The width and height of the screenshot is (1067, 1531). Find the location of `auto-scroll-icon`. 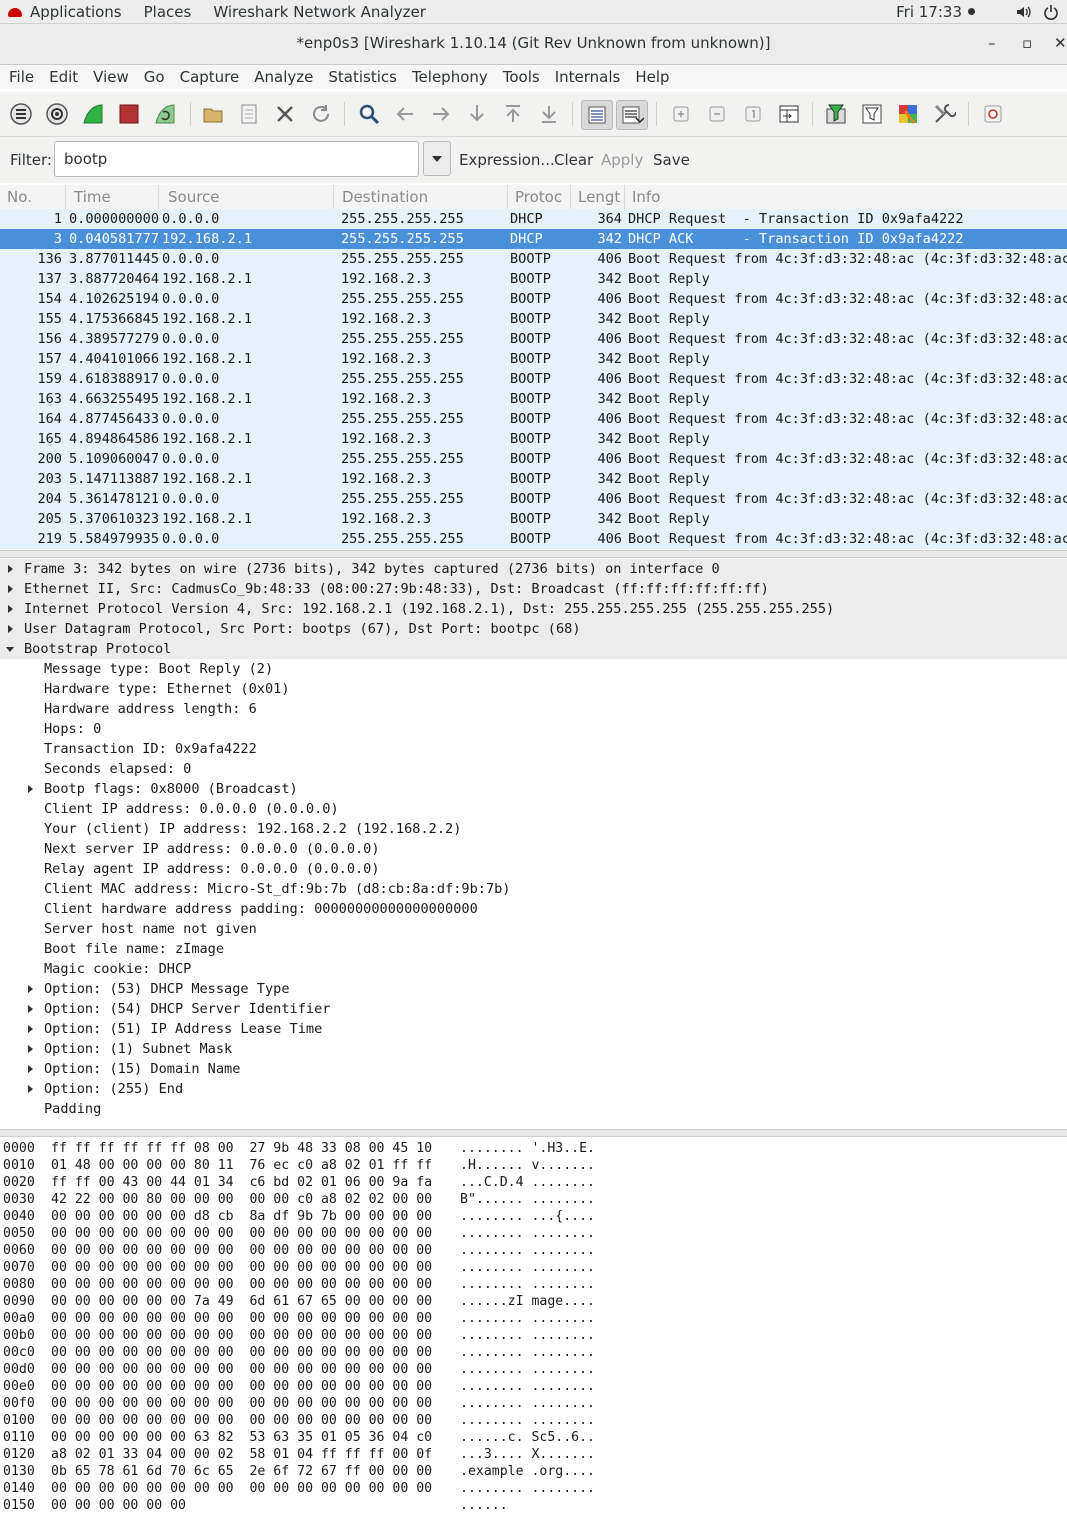

auto-scroll-icon is located at coordinates (632, 115).